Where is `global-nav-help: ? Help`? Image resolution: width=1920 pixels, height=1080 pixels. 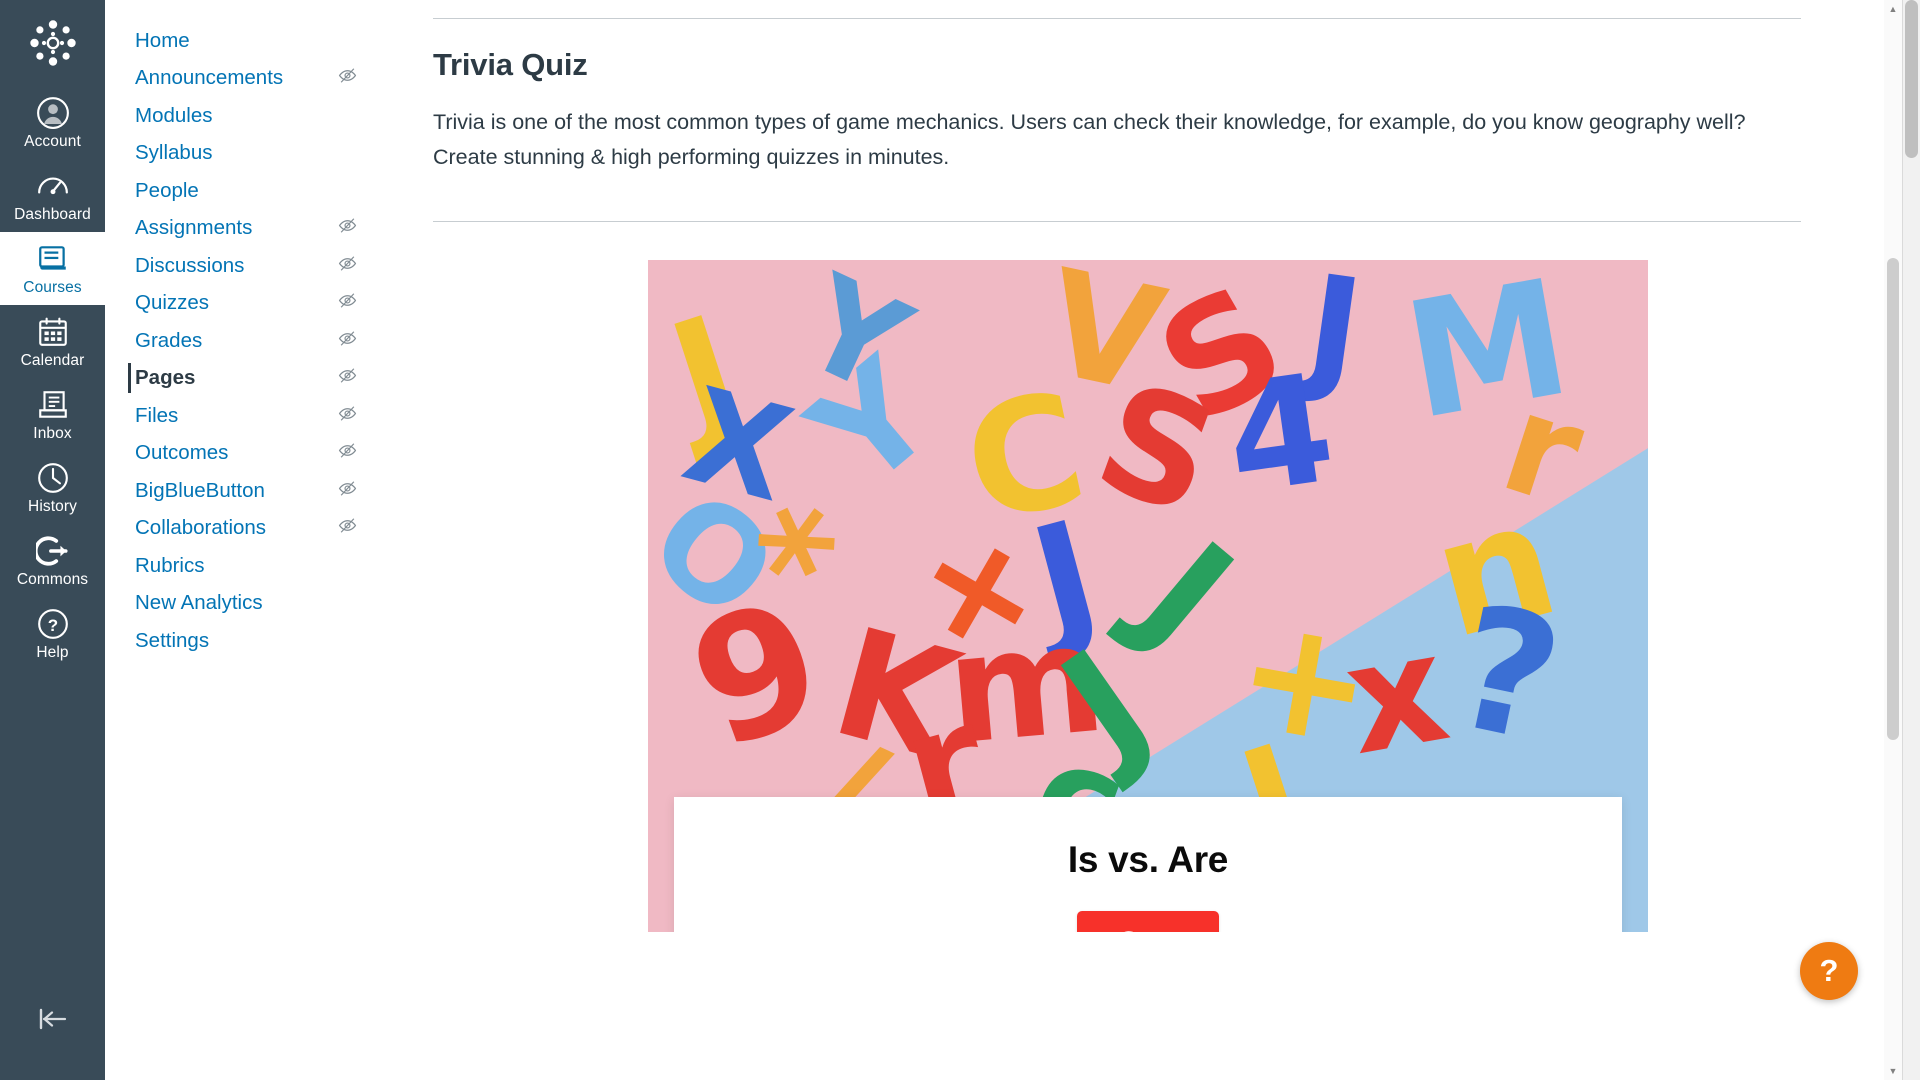 global-nav-help: ? Help is located at coordinates (52, 633).